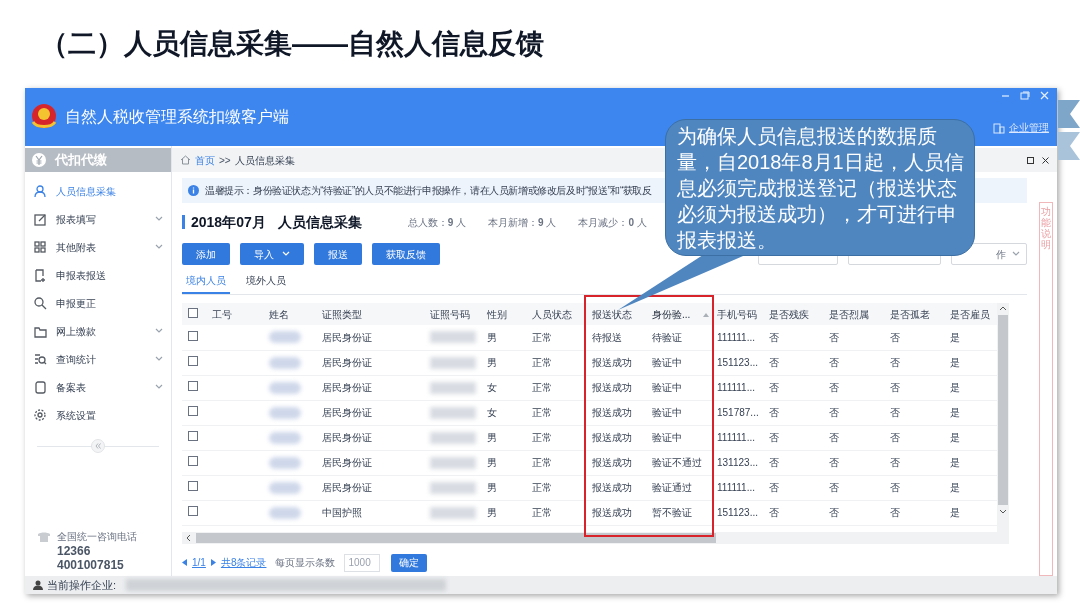 This screenshot has width=1080, height=608. Describe the element at coordinates (272, 254) in the screenshot. I see `toolbar-button: 导入` at that location.